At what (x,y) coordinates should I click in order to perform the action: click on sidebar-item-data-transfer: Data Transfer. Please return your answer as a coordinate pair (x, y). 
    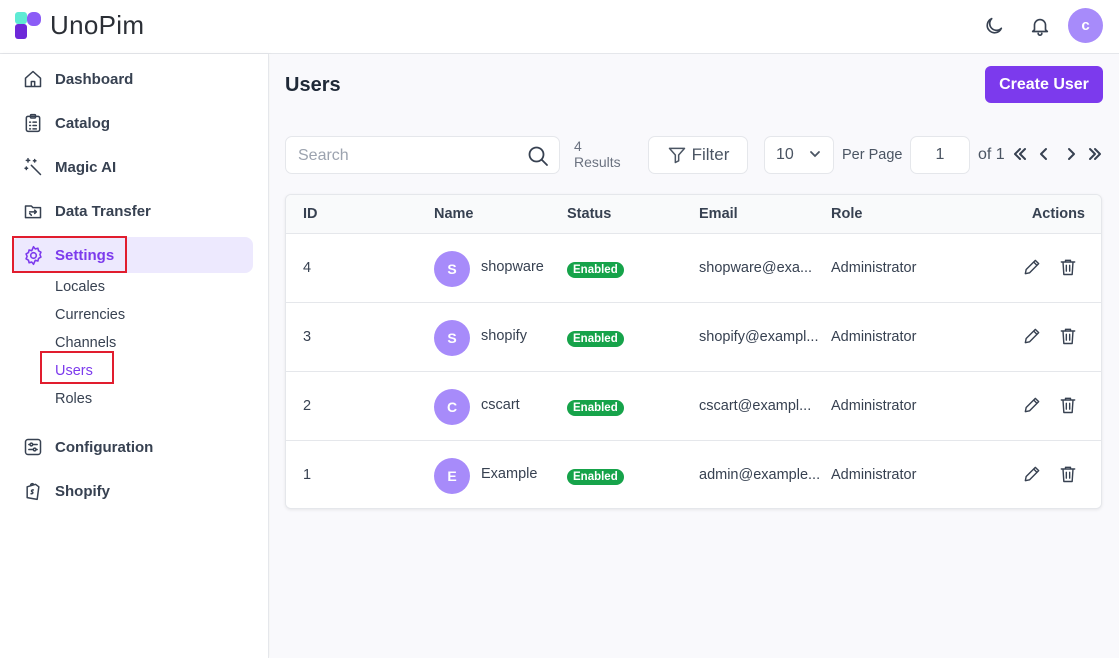
    Looking at the image, I should click on (132, 211).